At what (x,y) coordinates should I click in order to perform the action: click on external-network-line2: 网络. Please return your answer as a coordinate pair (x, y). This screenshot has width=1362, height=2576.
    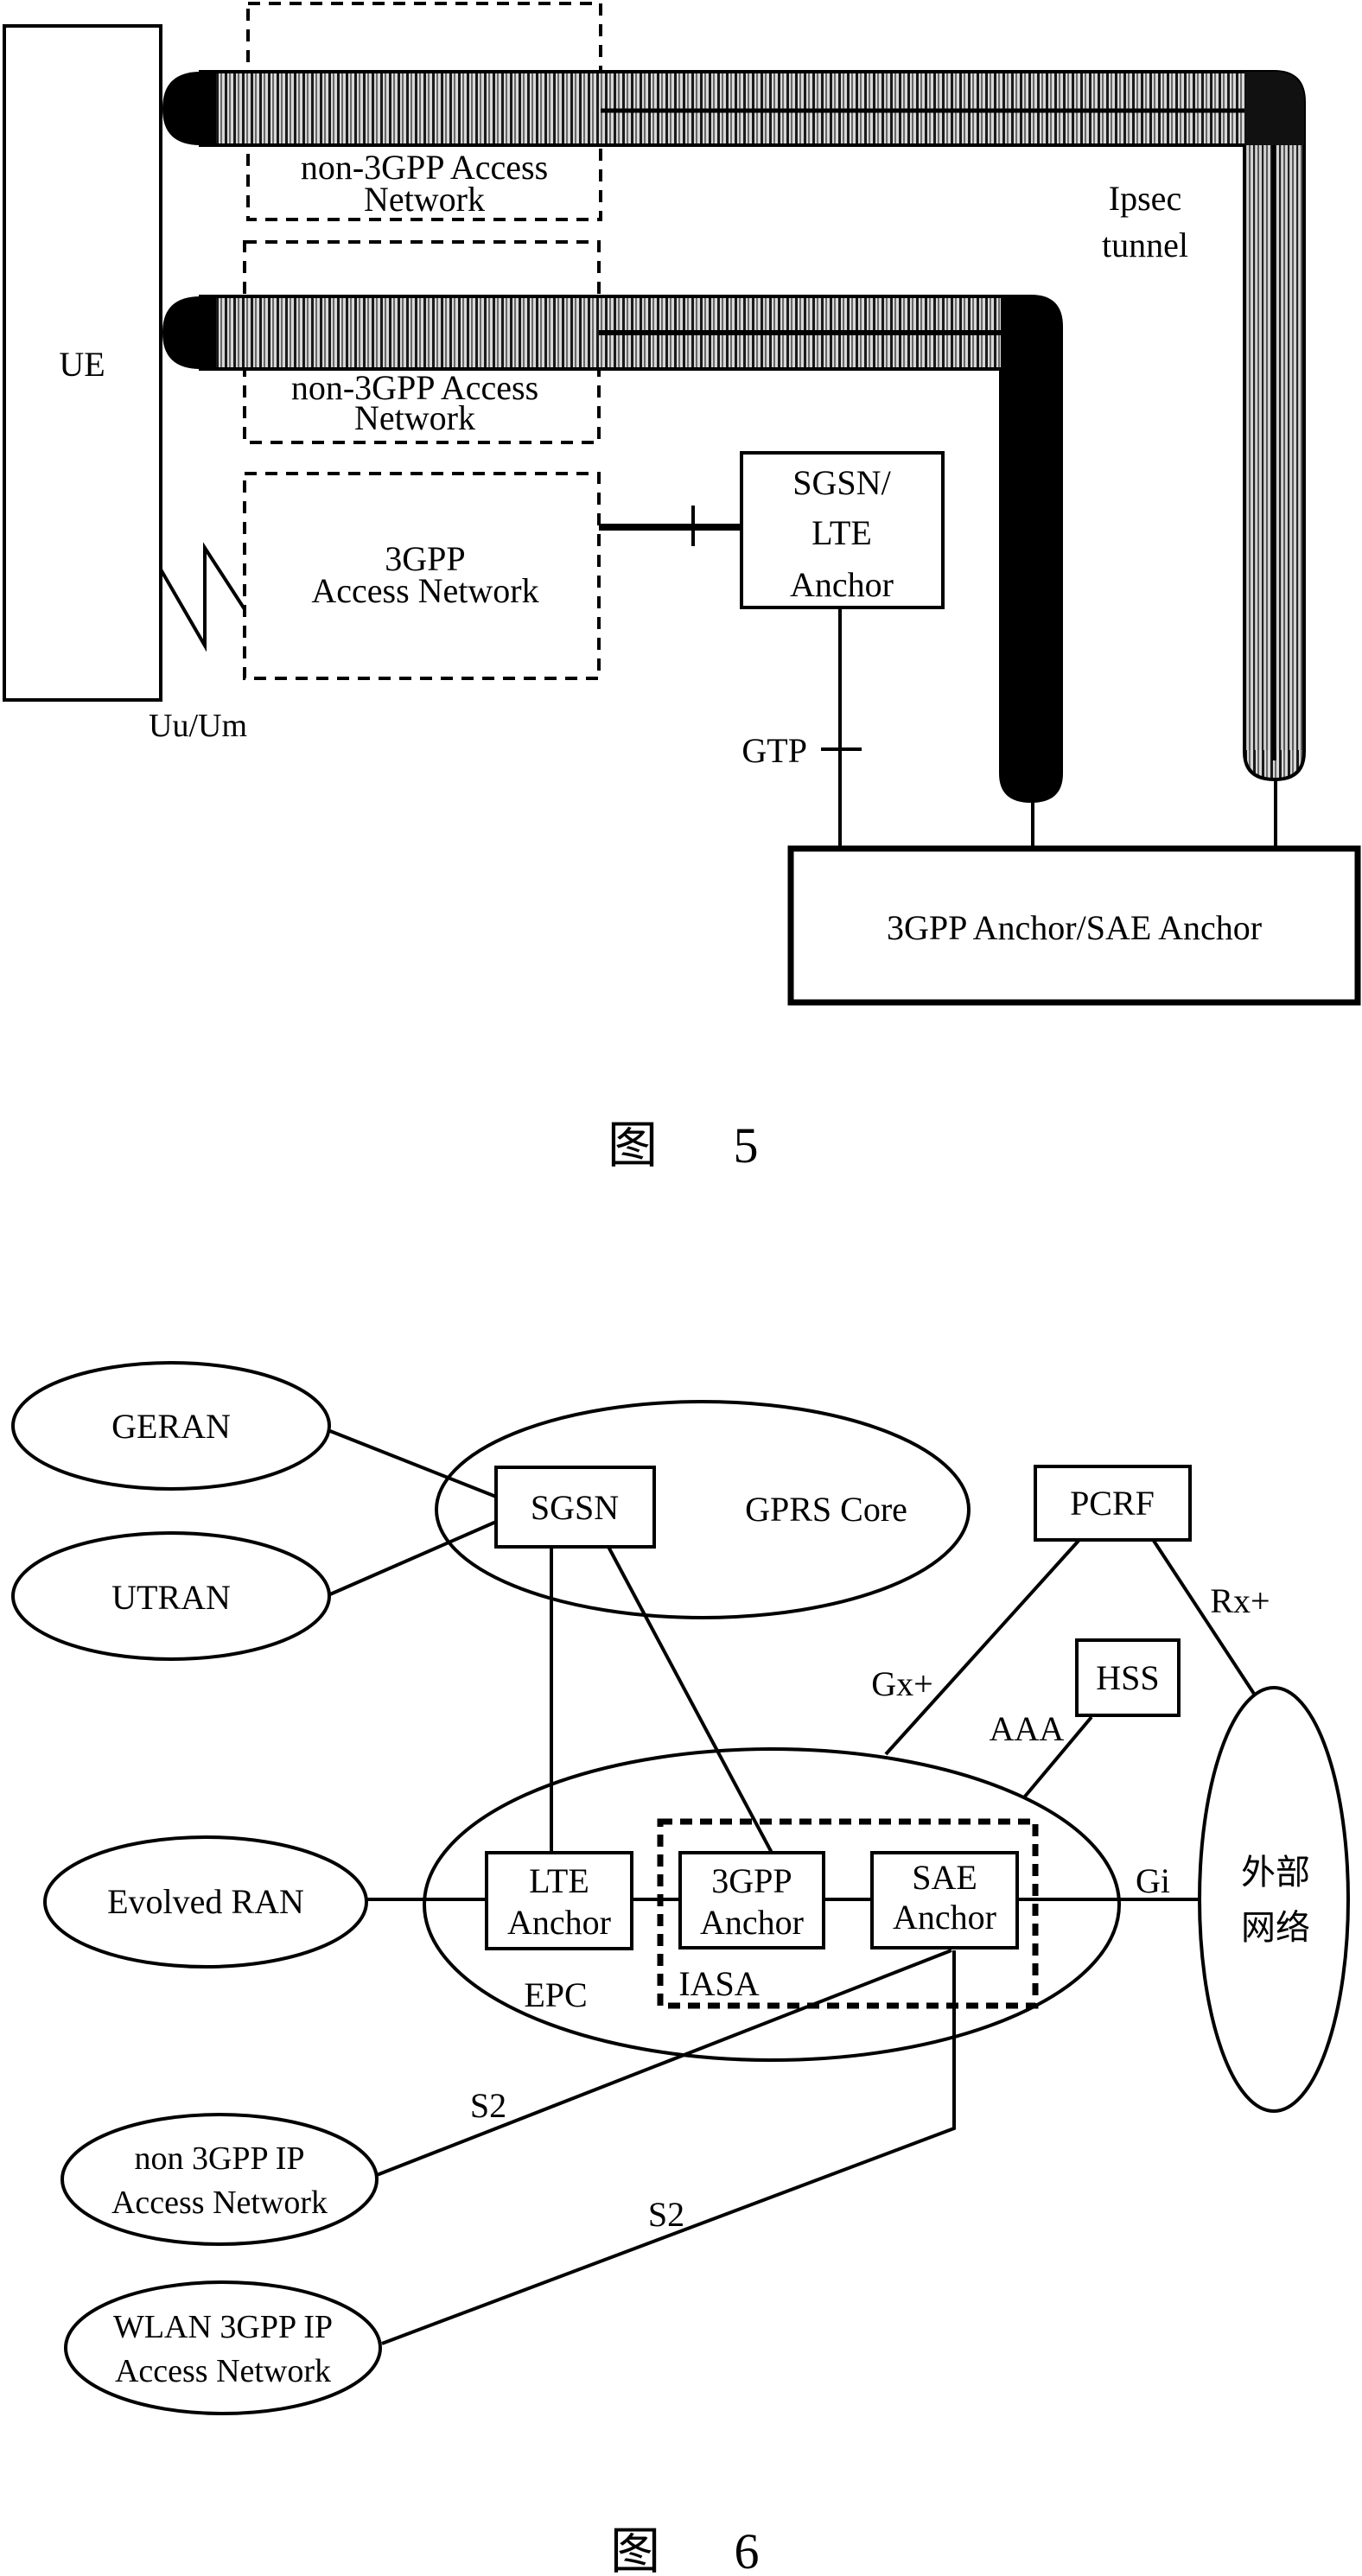
    Looking at the image, I should click on (1275, 1928).